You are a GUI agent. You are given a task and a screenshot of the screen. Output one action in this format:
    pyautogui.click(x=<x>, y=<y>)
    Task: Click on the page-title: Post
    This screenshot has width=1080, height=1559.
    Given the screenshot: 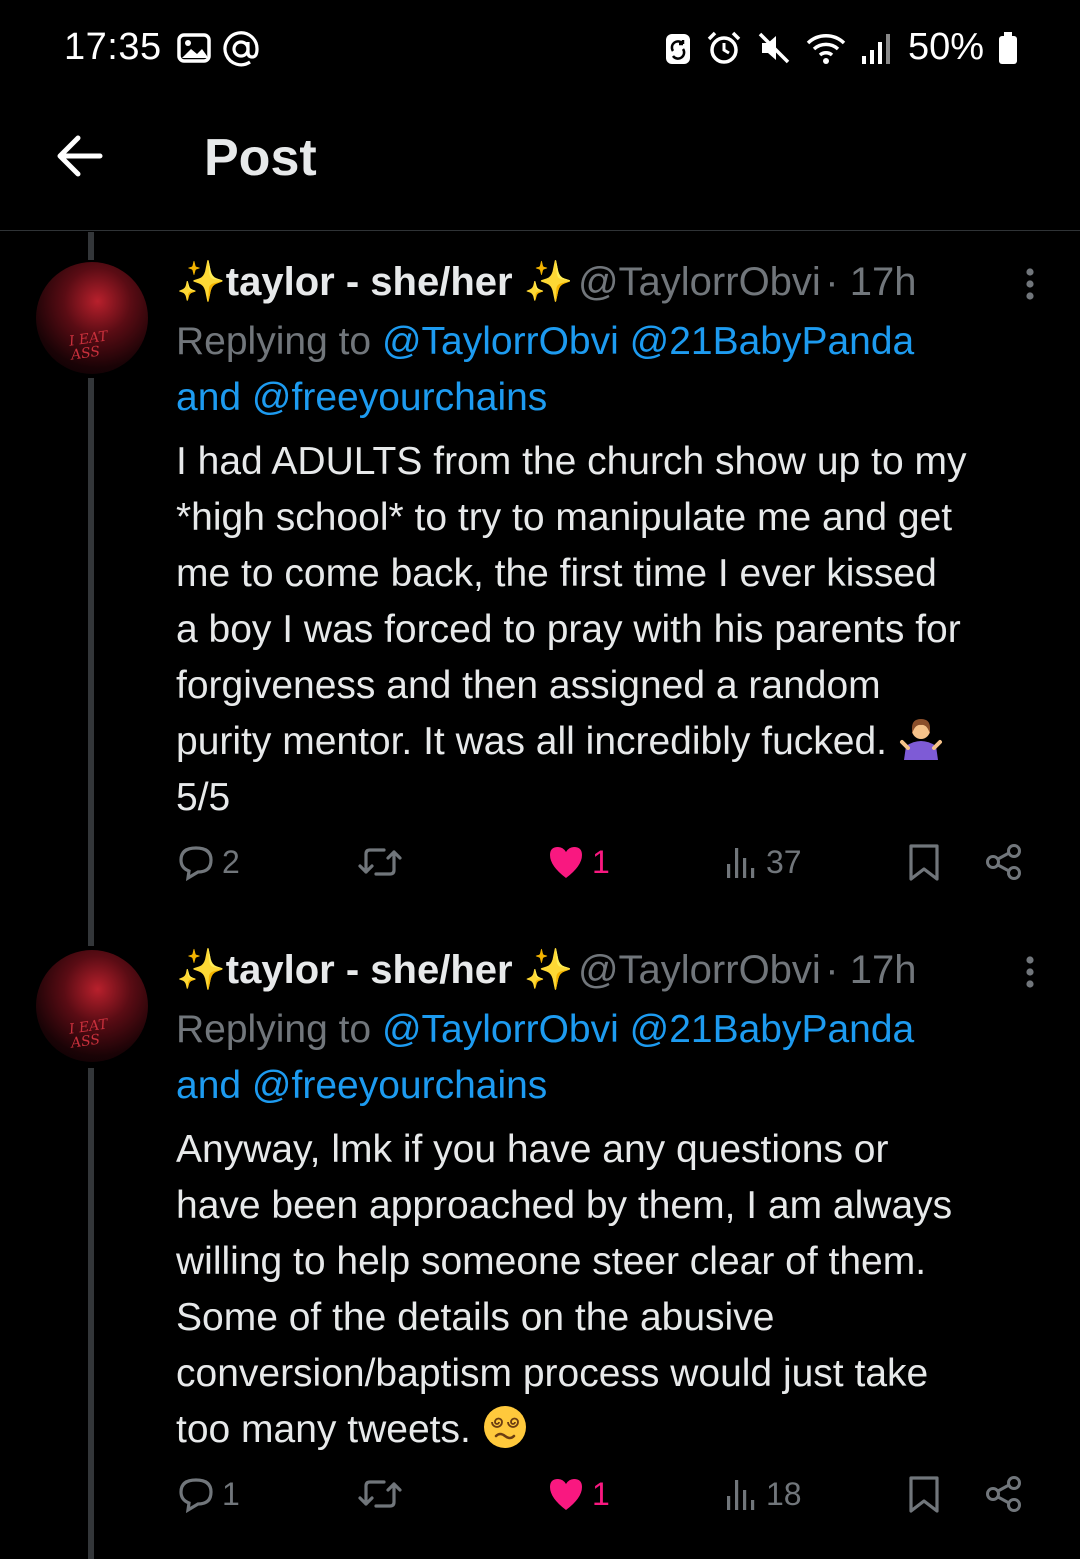 What is the action you would take?
    pyautogui.click(x=260, y=158)
    